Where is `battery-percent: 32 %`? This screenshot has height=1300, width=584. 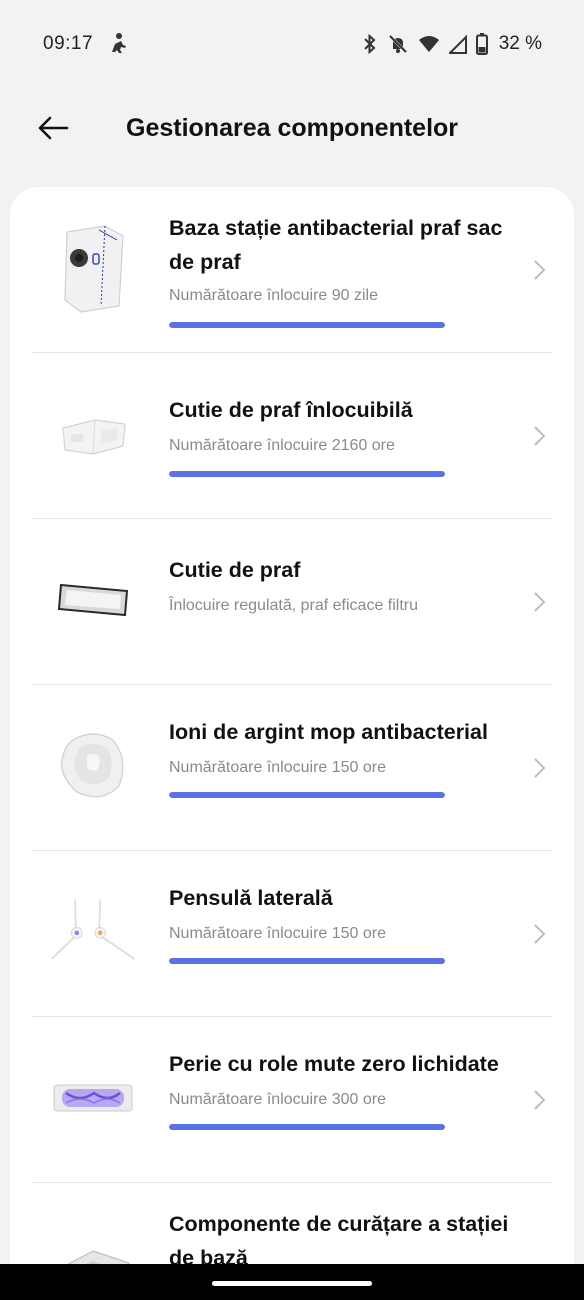 battery-percent: 32 % is located at coordinates (520, 43).